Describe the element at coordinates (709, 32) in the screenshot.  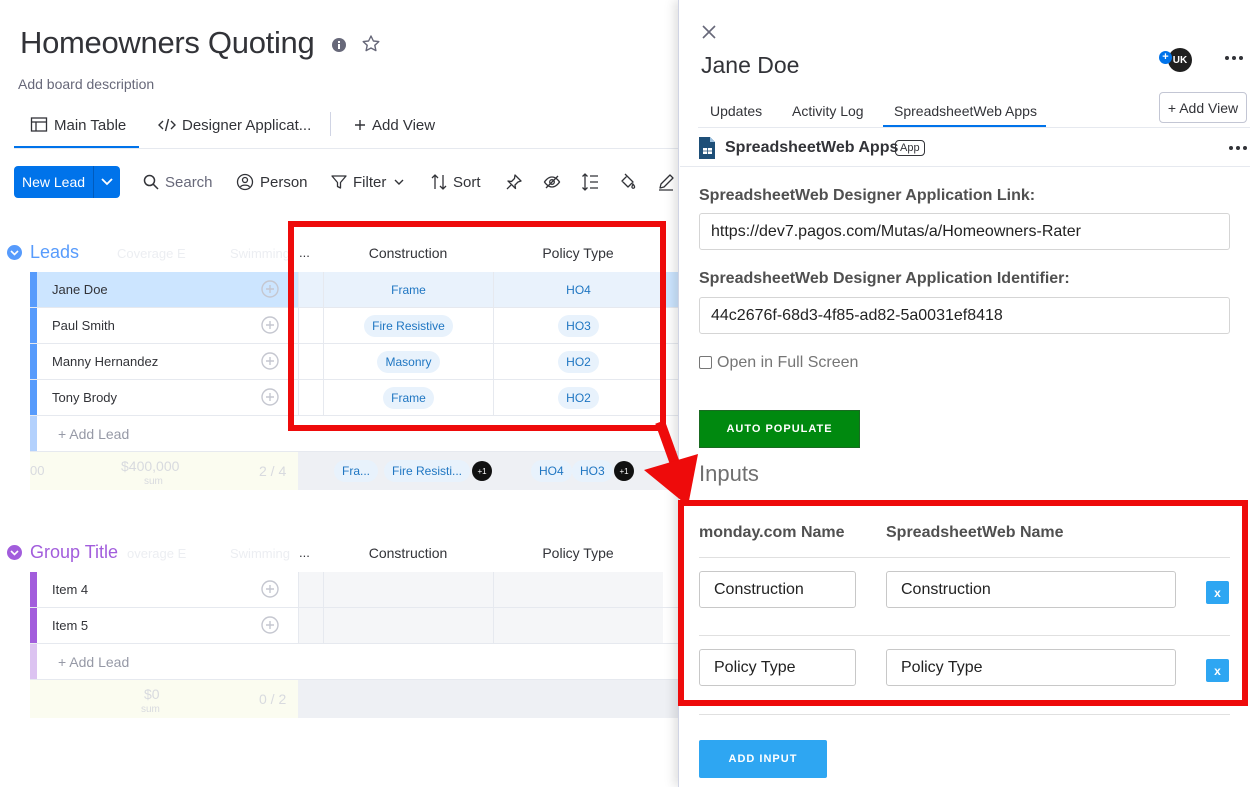
I see `close-icon` at that location.